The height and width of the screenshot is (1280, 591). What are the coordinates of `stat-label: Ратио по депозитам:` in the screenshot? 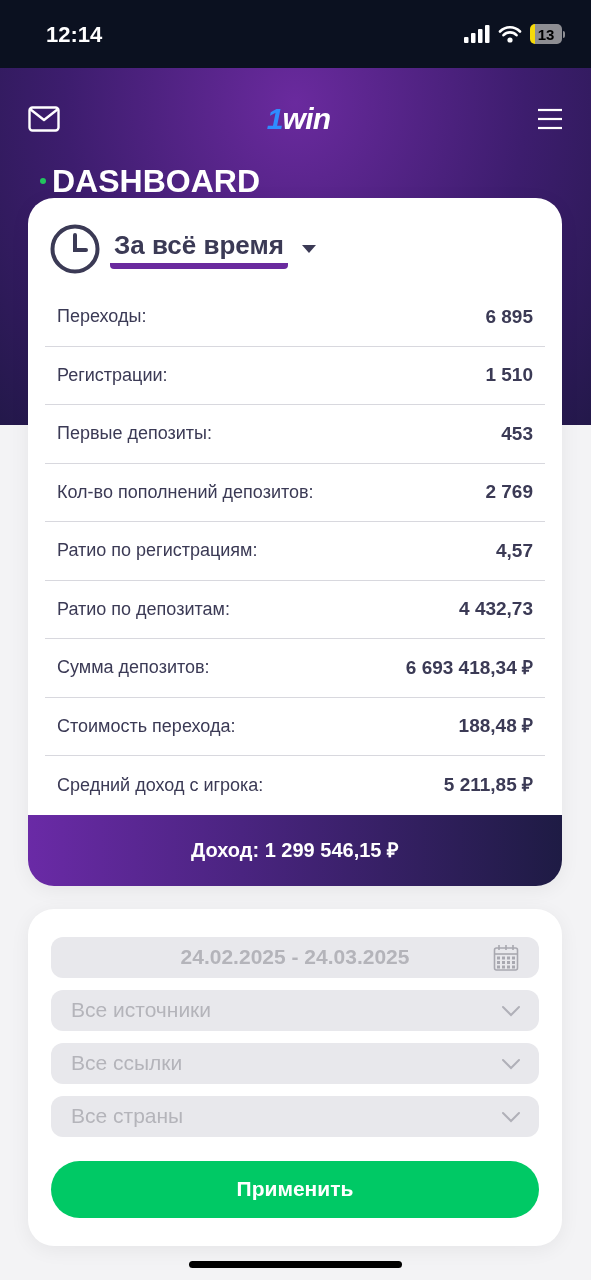 It's located at (143, 609).